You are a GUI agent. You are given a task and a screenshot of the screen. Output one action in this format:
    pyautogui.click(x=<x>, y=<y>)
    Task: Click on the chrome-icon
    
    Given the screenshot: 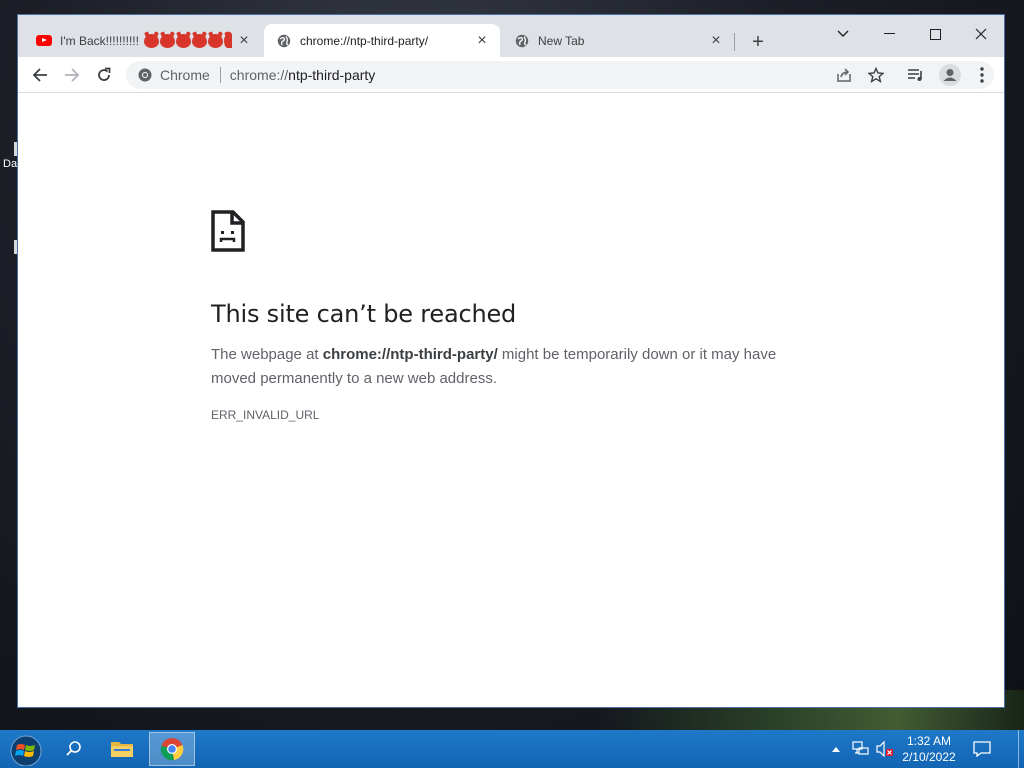 What is the action you would take?
    pyautogui.click(x=172, y=749)
    